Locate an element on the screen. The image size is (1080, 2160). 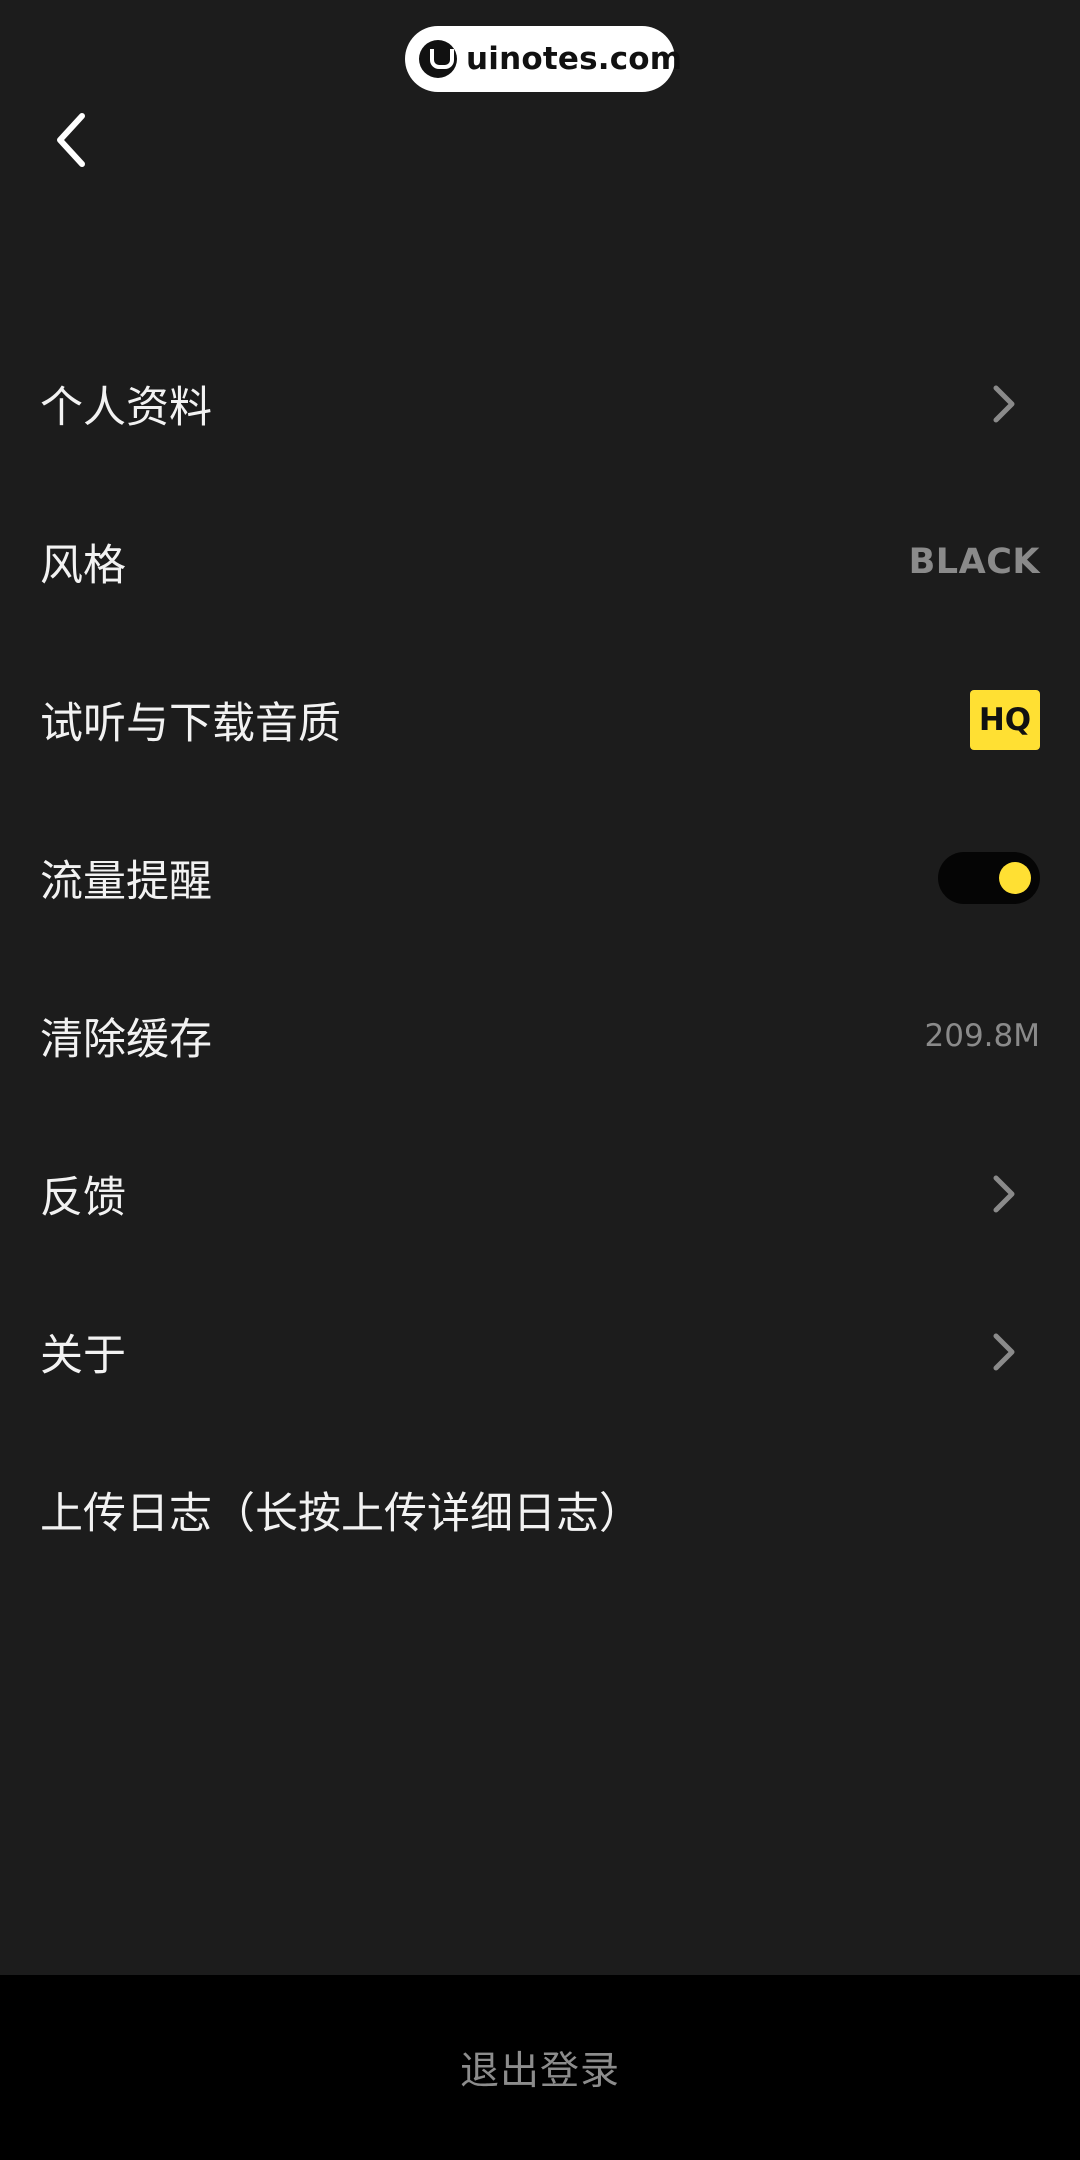
chevron-left-icon is located at coordinates (74, 140).